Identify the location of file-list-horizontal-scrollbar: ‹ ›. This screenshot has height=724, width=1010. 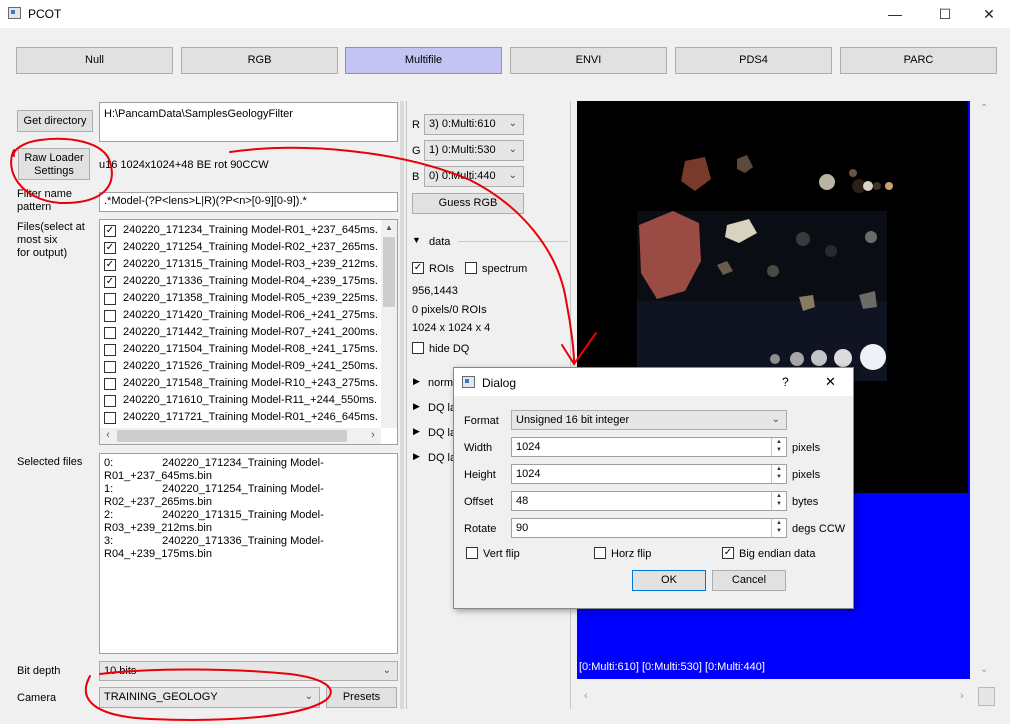
(240, 436).